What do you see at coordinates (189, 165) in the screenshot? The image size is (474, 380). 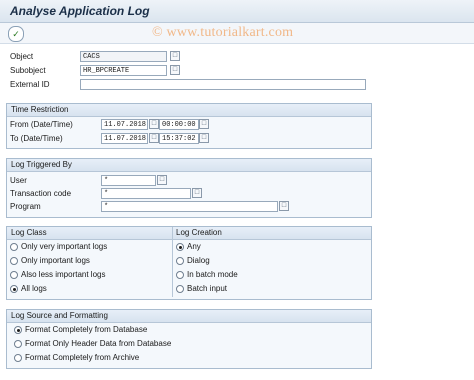 I see `log-triggered-by-title: Log Triggered By` at bounding box center [189, 165].